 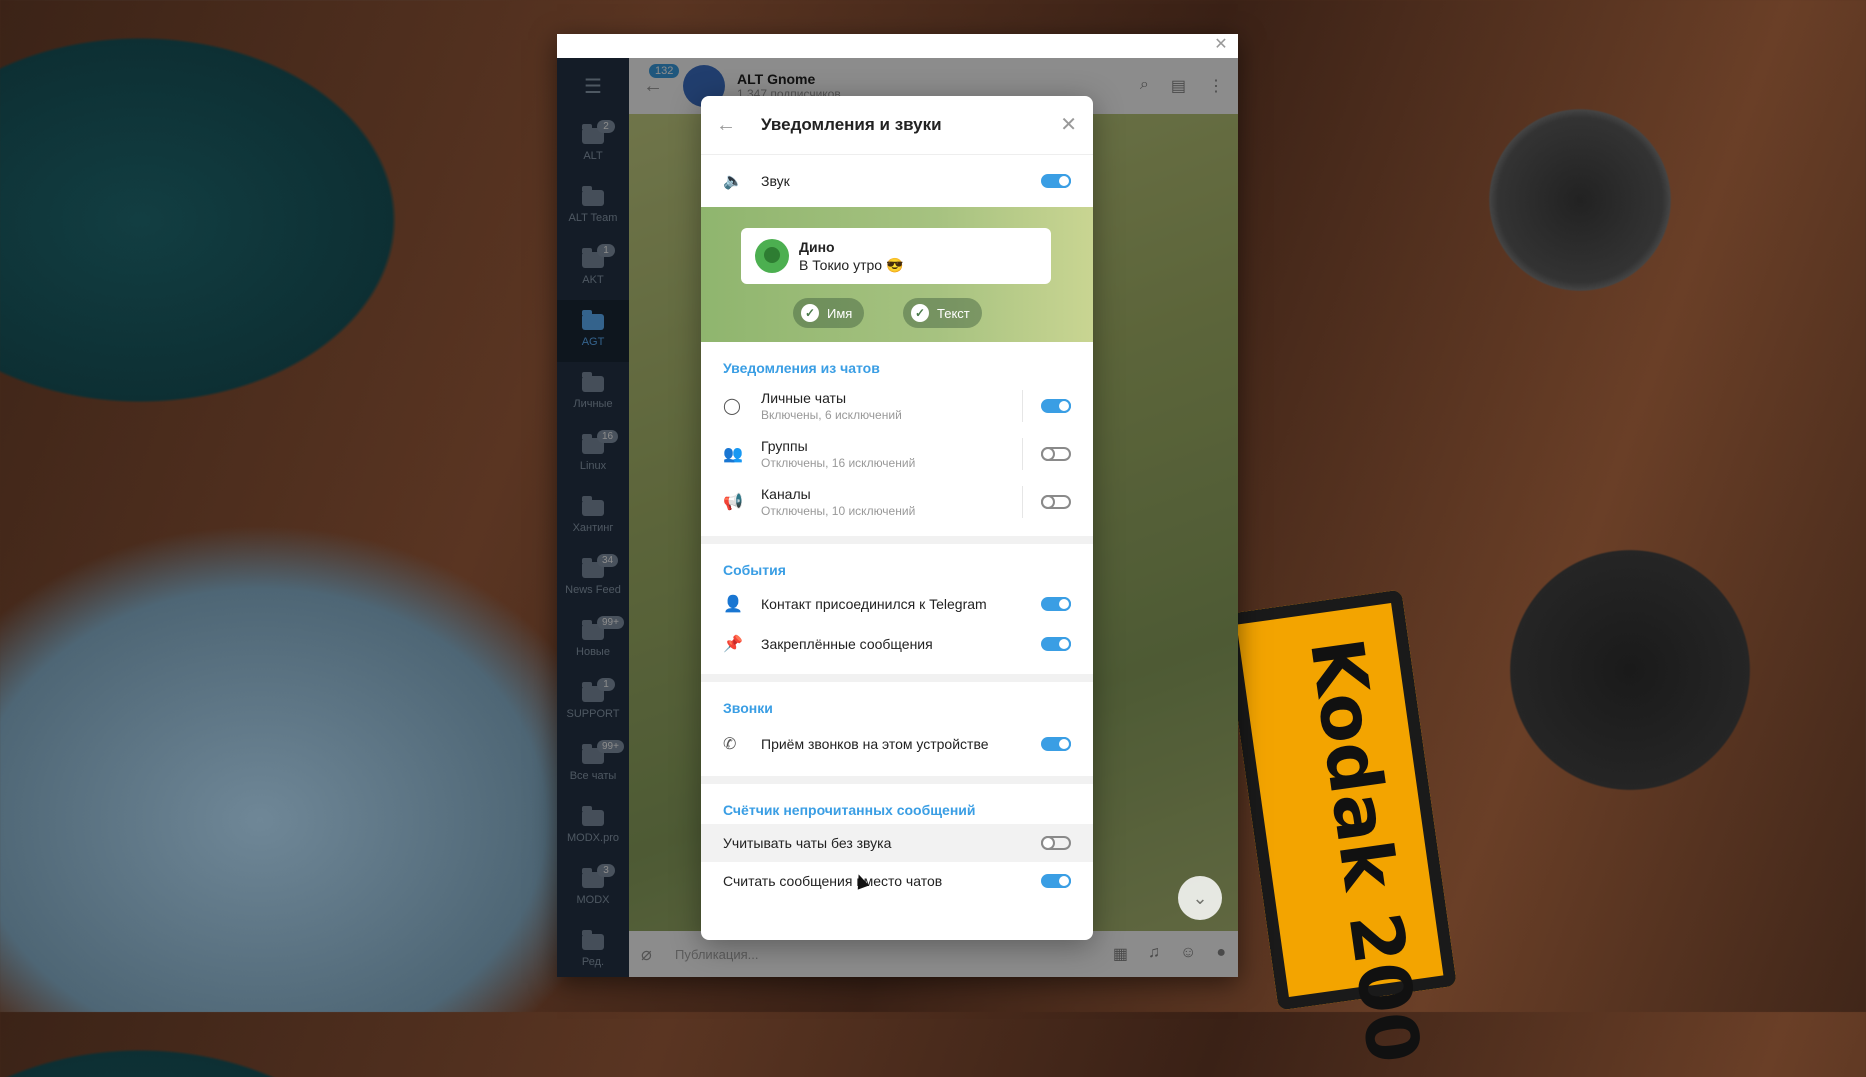 I want to click on count-muted-row: Учитывать чаты без звука, so click(x=897, y=843).